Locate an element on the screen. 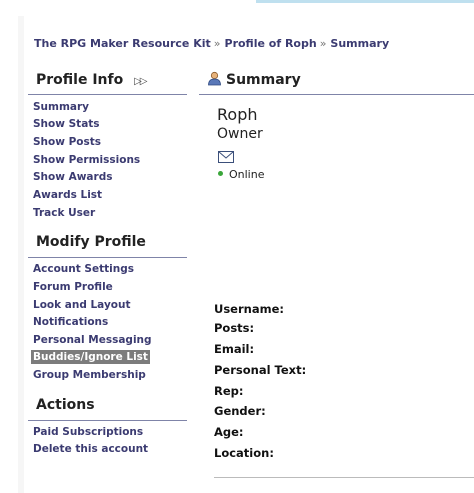  breadcrumb-summary: Summary is located at coordinates (359, 43).